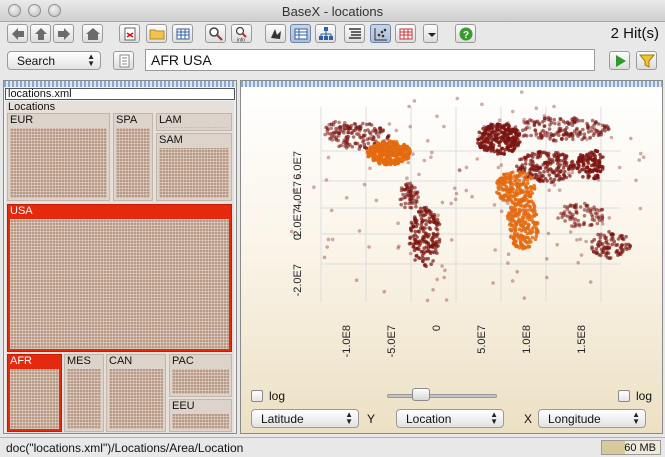  Describe the element at coordinates (123, 60) in the screenshot. I see `input-history-button` at that location.